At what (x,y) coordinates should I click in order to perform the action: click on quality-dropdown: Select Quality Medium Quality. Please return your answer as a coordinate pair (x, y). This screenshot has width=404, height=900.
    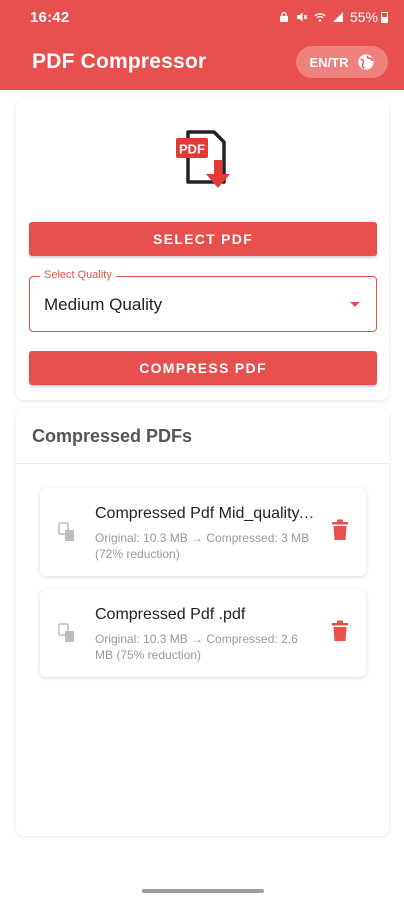
    Looking at the image, I should click on (203, 300).